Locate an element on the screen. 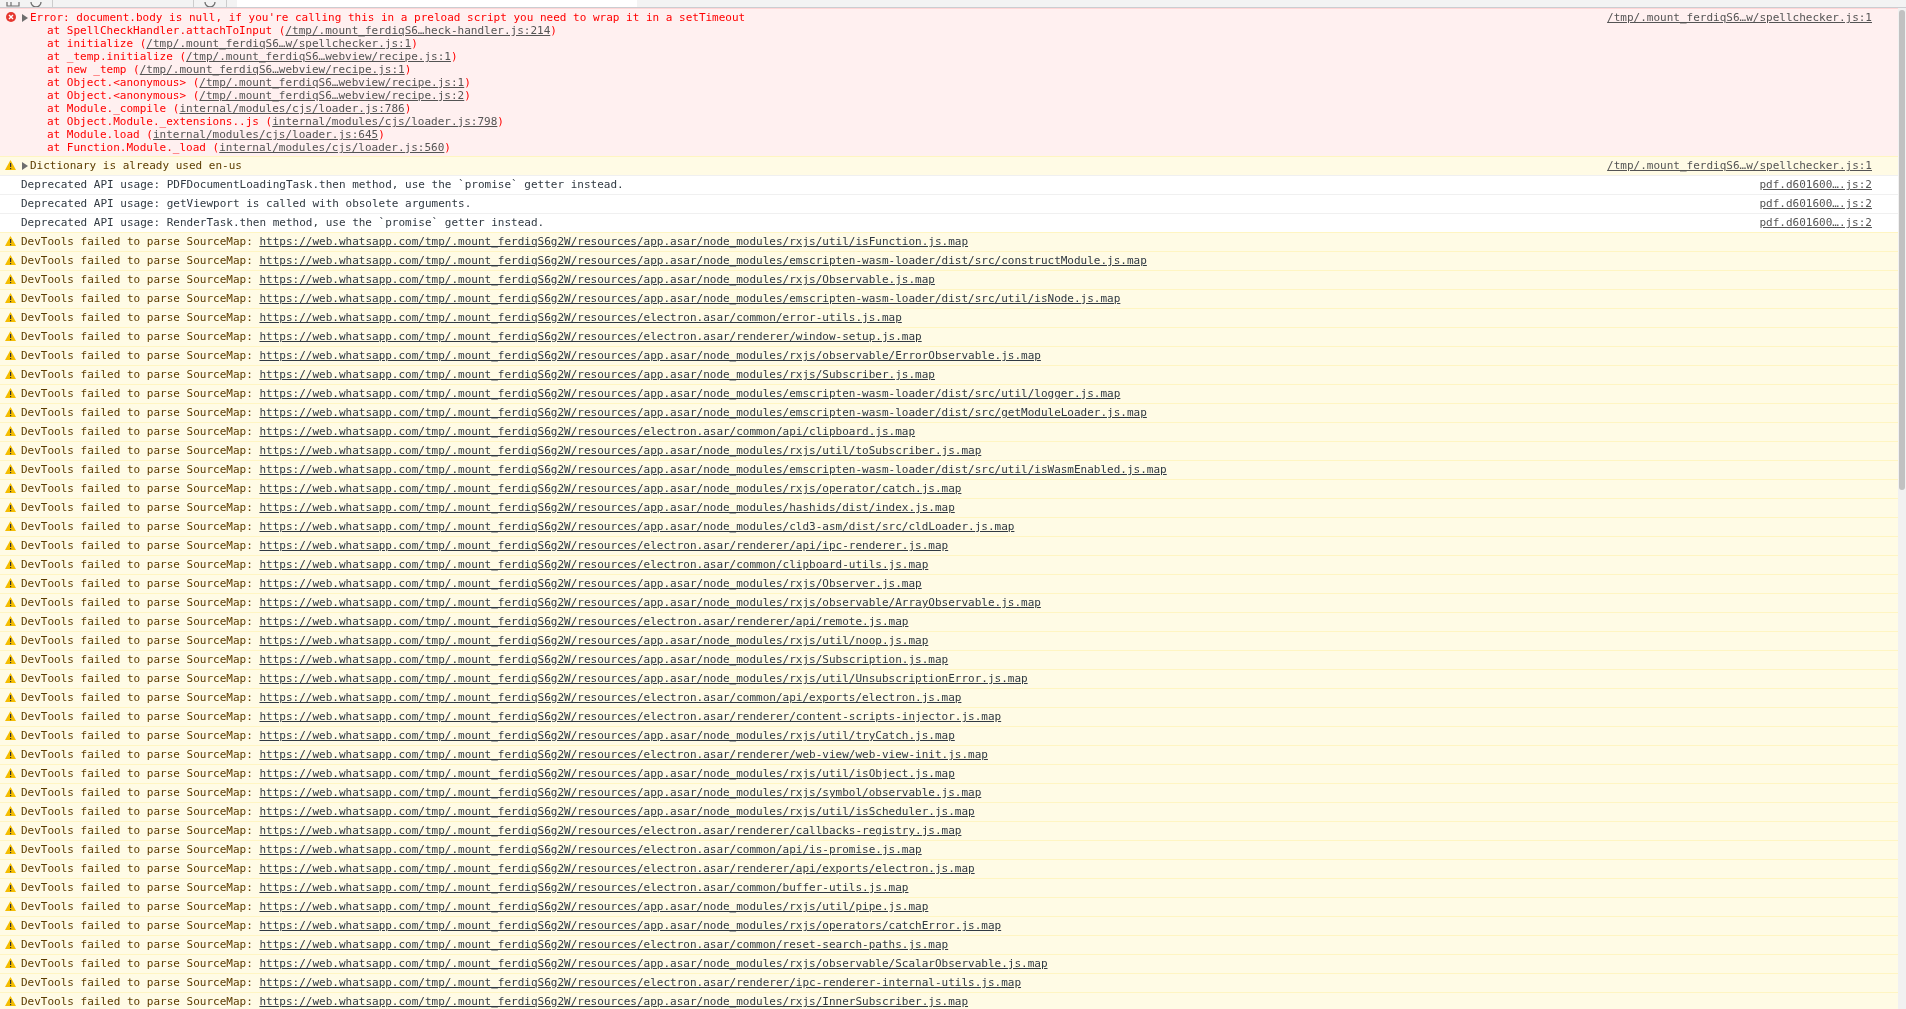  stack-link: /tmp/.mount_ferdiqS6…webview/recipe.js:2 is located at coordinates (332, 95).